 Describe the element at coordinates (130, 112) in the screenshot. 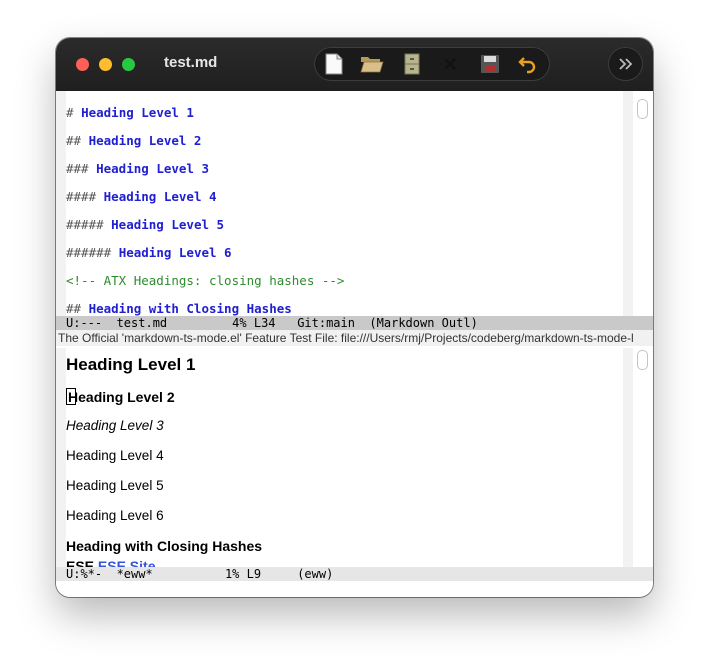

I see `source-line: # Heading Level 1` at that location.